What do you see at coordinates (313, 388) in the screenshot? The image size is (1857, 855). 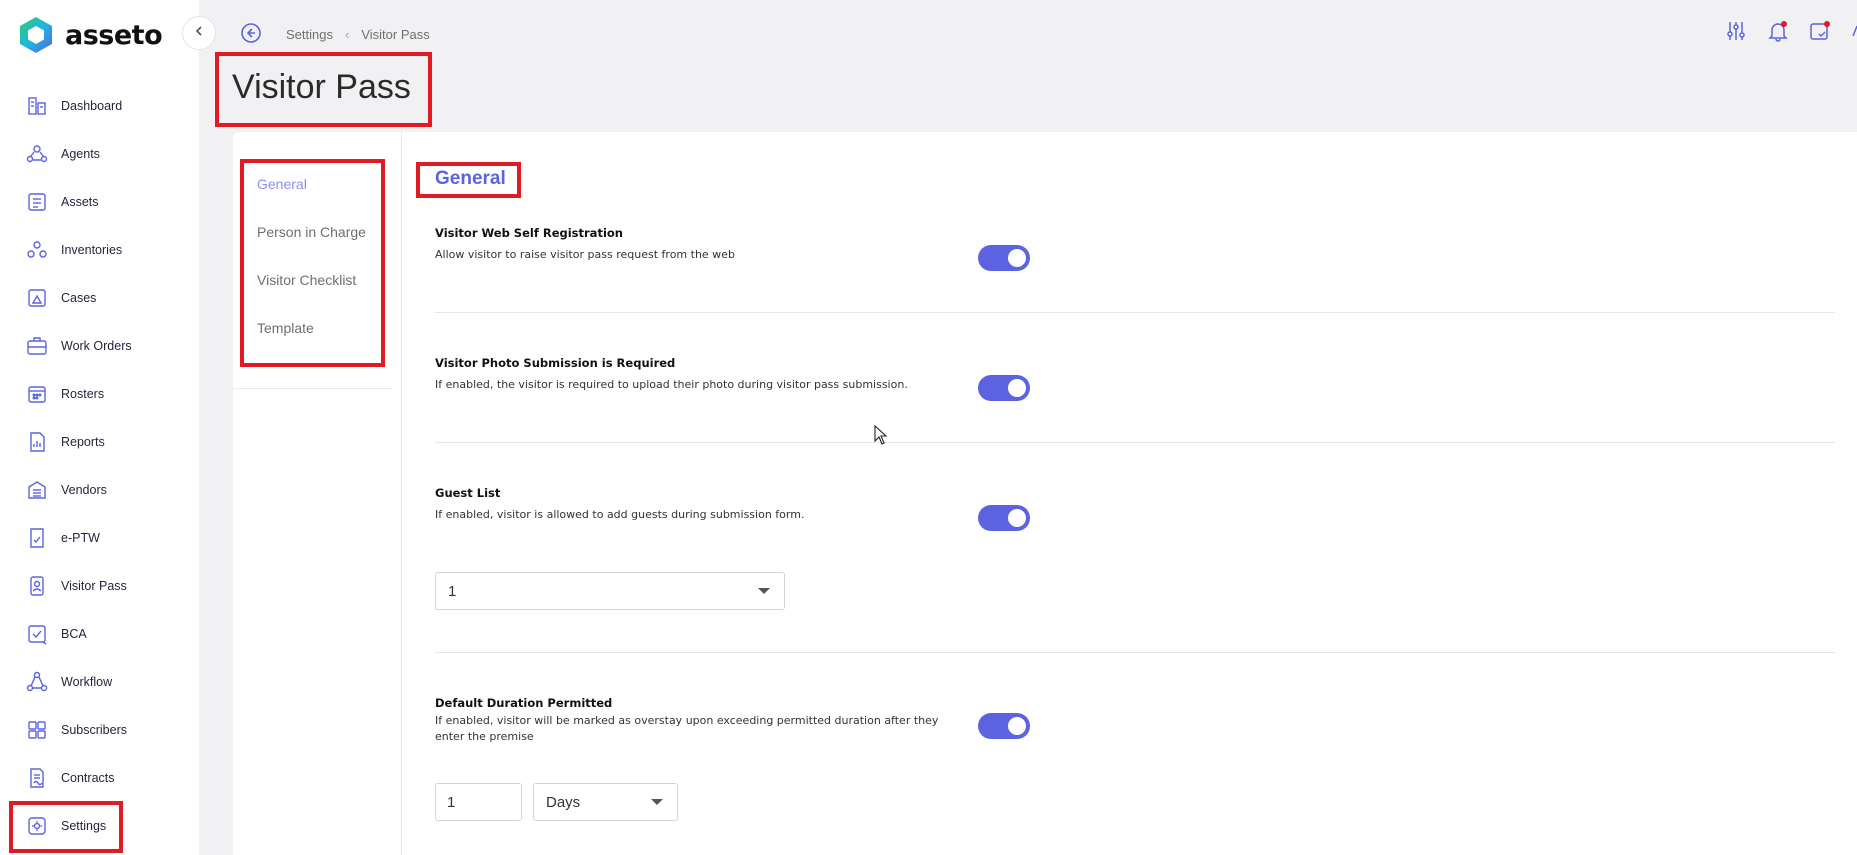 I see `subnav-divider` at bounding box center [313, 388].